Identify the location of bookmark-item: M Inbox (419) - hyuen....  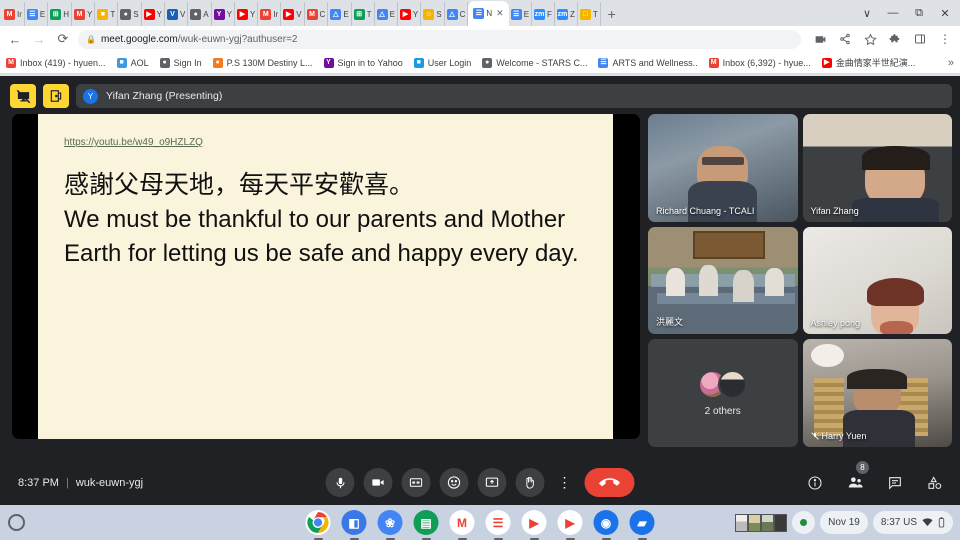
(56, 62).